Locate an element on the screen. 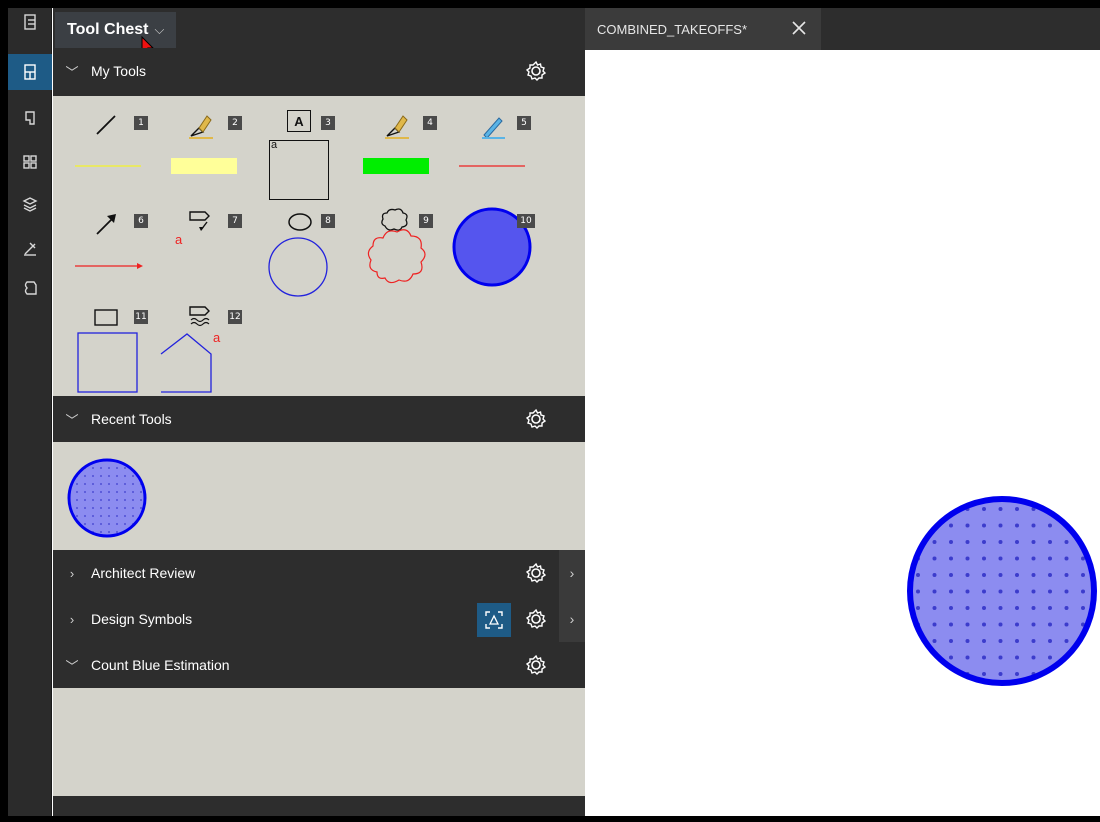  ellipse-icon is located at coordinates (300, 222).